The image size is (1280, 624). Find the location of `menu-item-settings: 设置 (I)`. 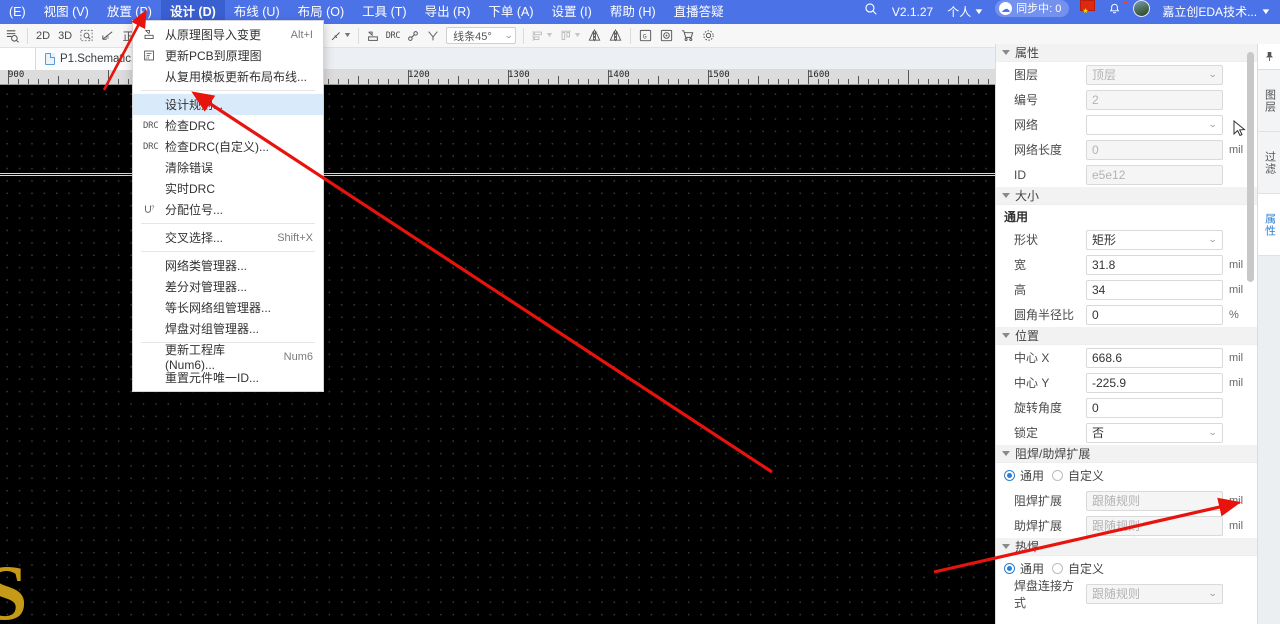

menu-item-settings: 设置 (I) is located at coordinates (572, 12).